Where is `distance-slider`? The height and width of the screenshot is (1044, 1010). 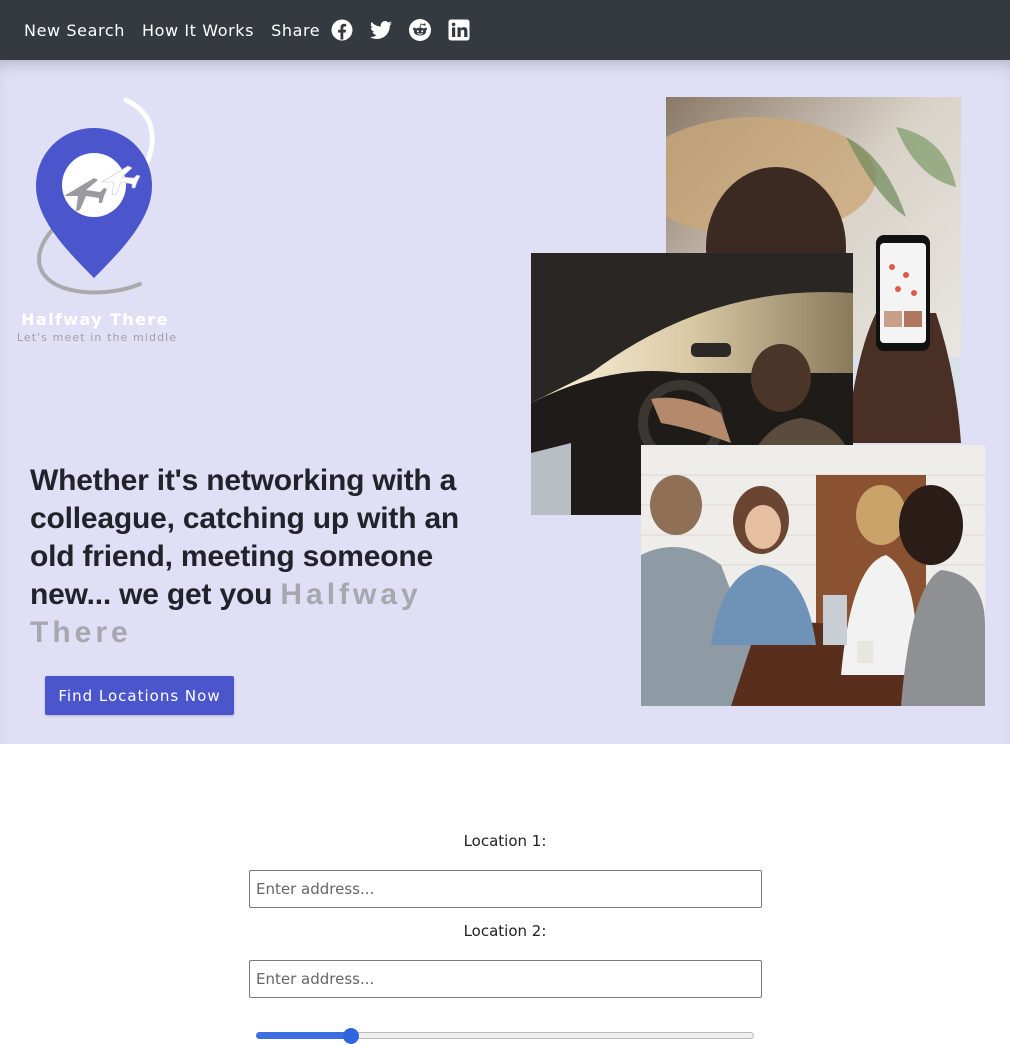
distance-slider is located at coordinates (505, 1036).